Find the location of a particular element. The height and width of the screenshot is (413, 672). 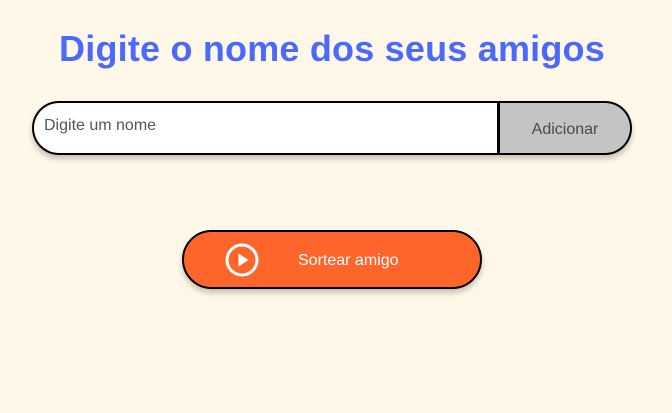

play-circle-icon is located at coordinates (242, 260).